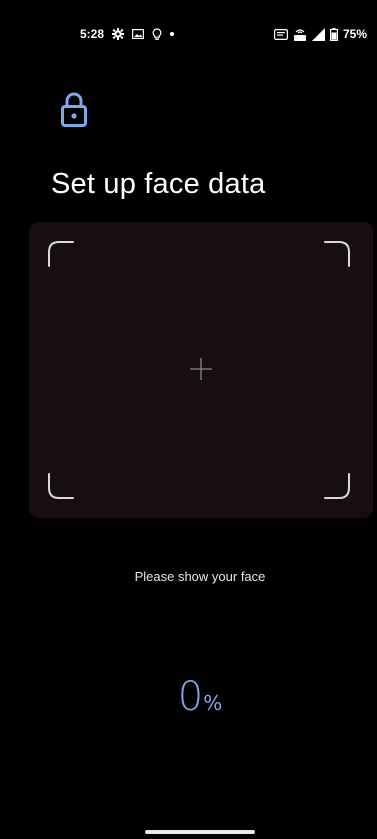  Describe the element at coordinates (213, 703) in the screenshot. I see `progress-unit: %` at that location.